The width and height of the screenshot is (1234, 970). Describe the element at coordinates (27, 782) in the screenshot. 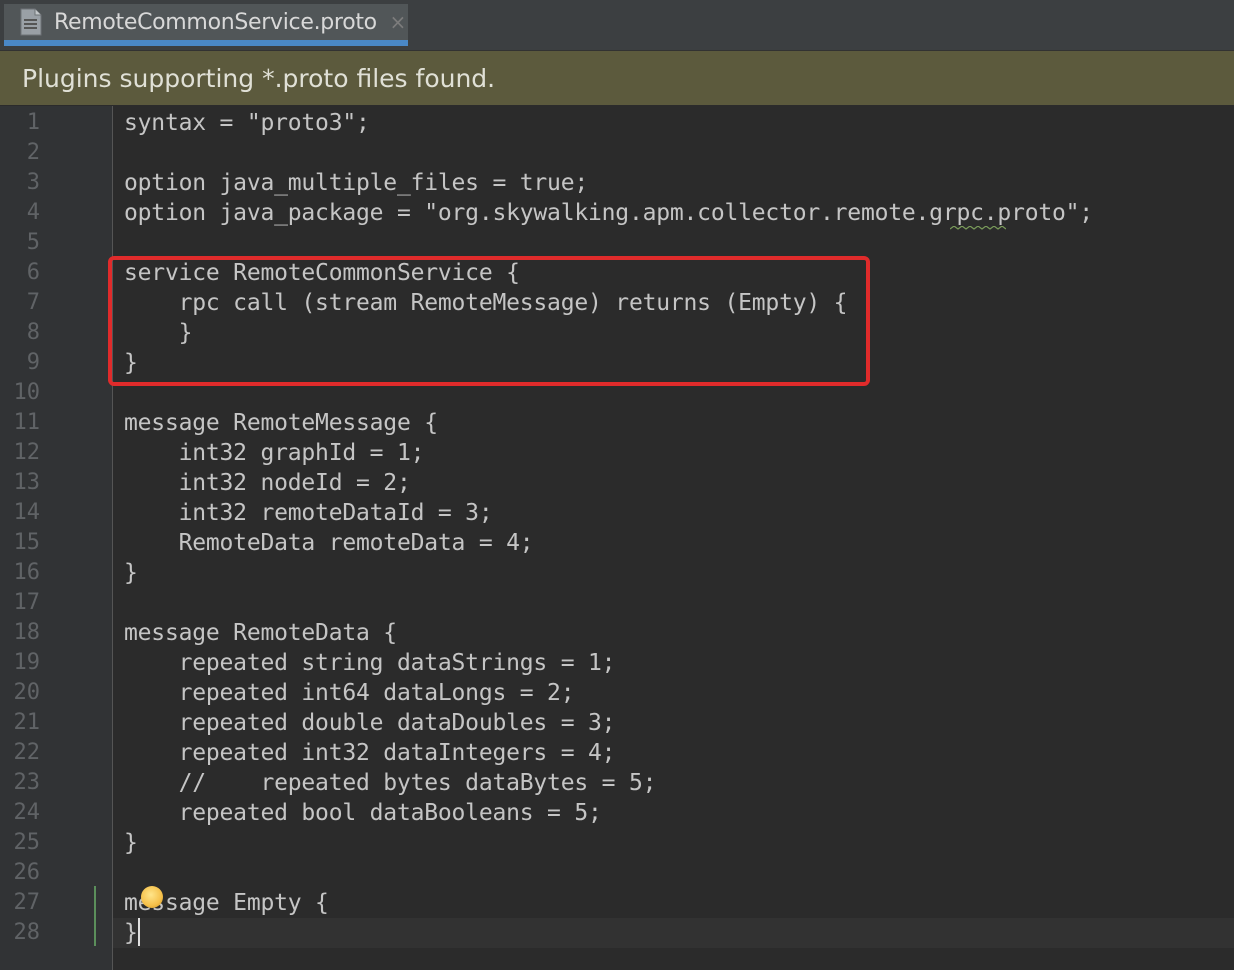

I see `line-number: 23` at that location.